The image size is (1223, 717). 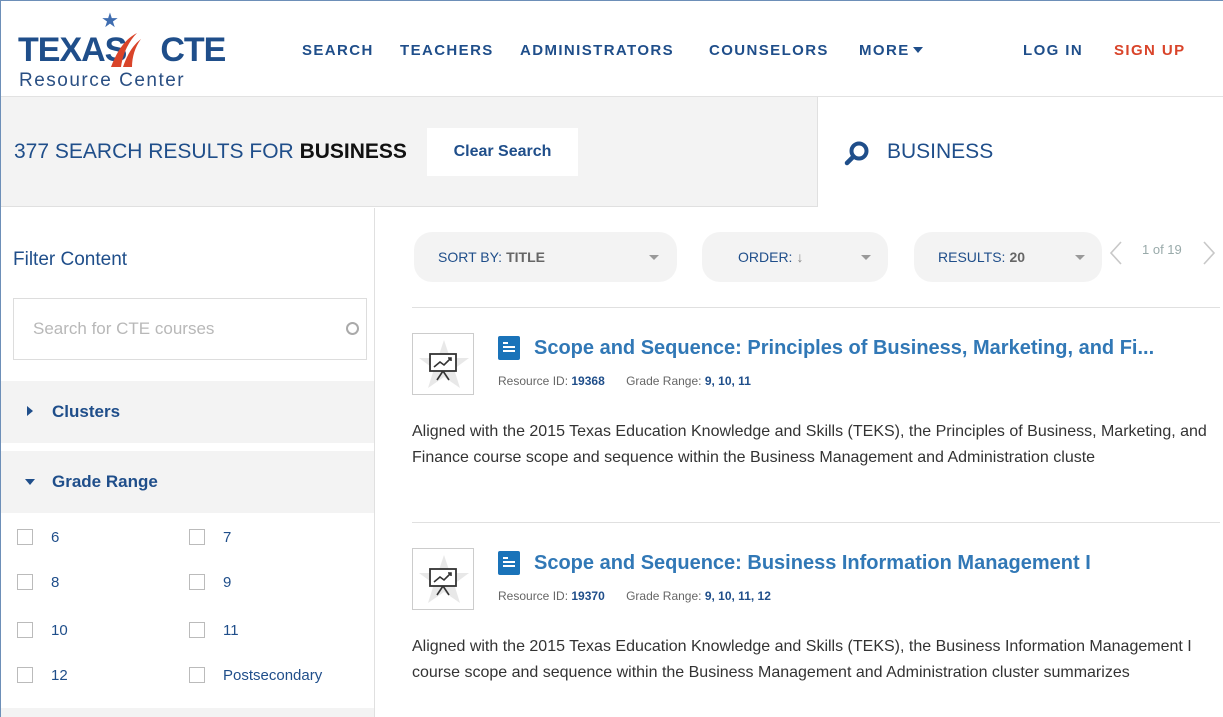 I want to click on nav-signup: SIGN UP, so click(x=1149, y=51).